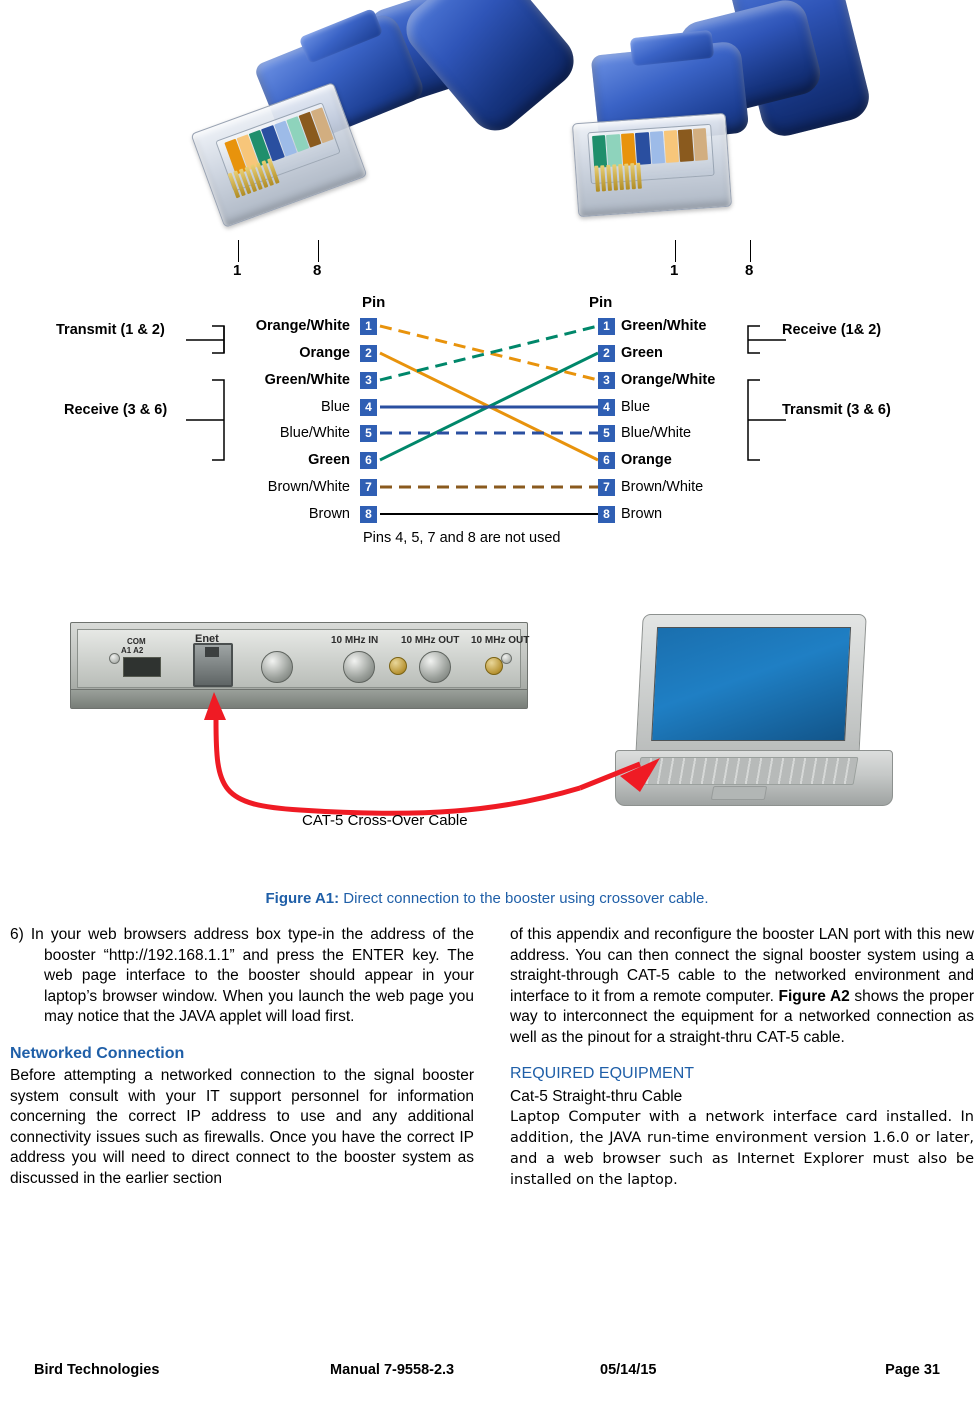 This screenshot has height=1415, width=974. Describe the element at coordinates (832, 330) in the screenshot. I see `bracket-label-receive-right: Receive (1& 2)` at that location.